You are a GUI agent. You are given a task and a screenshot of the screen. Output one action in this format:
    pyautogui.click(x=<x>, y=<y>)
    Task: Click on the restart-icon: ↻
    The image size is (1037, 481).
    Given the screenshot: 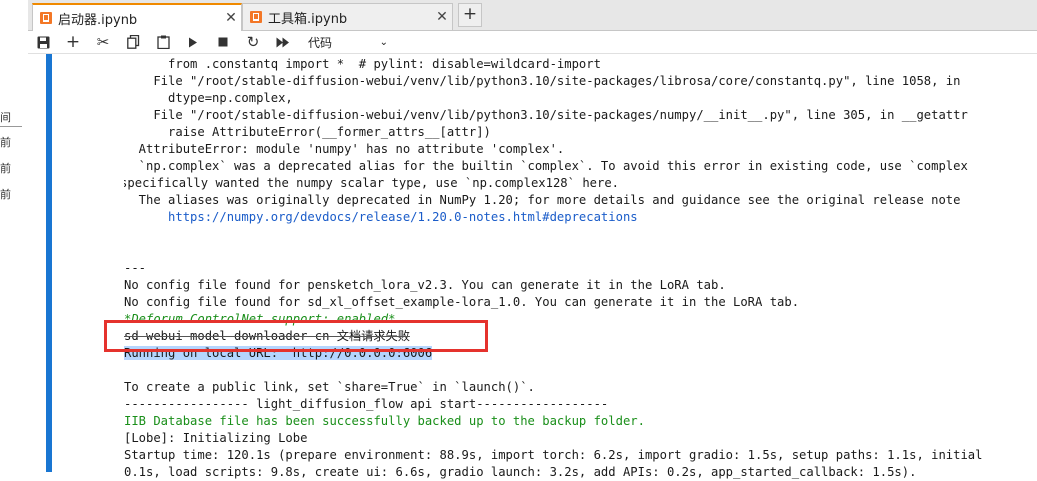 What is the action you would take?
    pyautogui.click(x=253, y=42)
    